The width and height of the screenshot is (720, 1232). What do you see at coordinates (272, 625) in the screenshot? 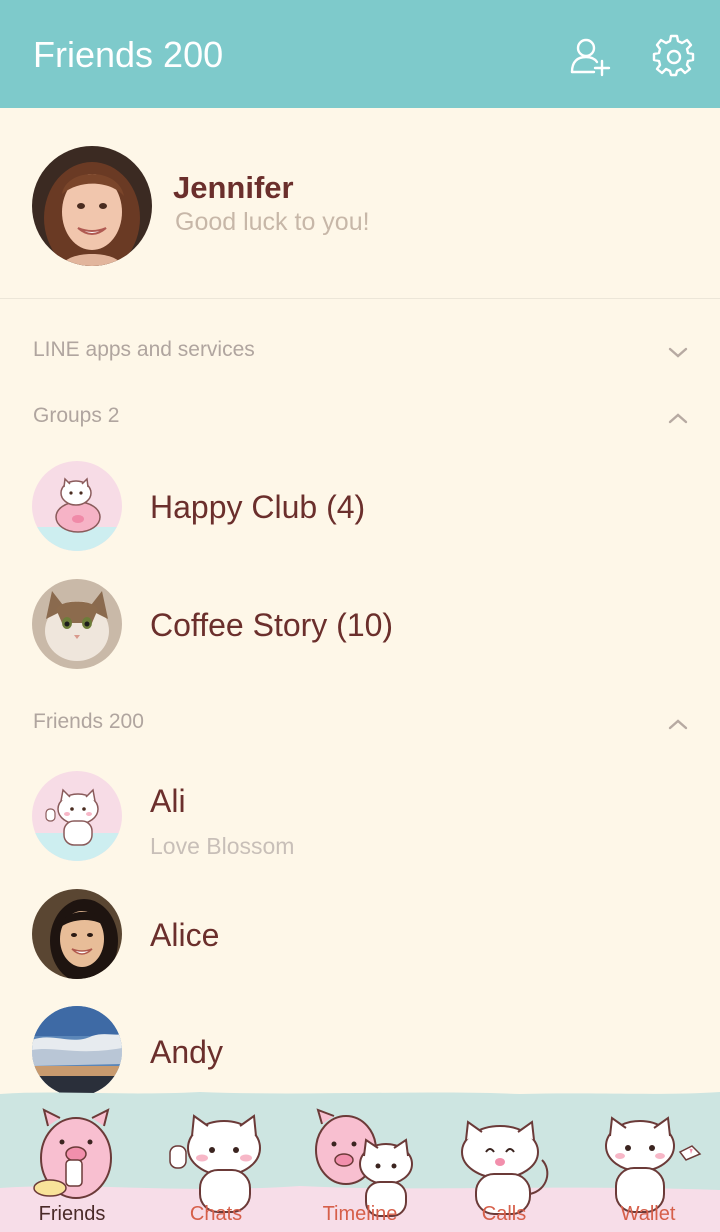
I see `group-name: Coffee Story (10)` at bounding box center [272, 625].